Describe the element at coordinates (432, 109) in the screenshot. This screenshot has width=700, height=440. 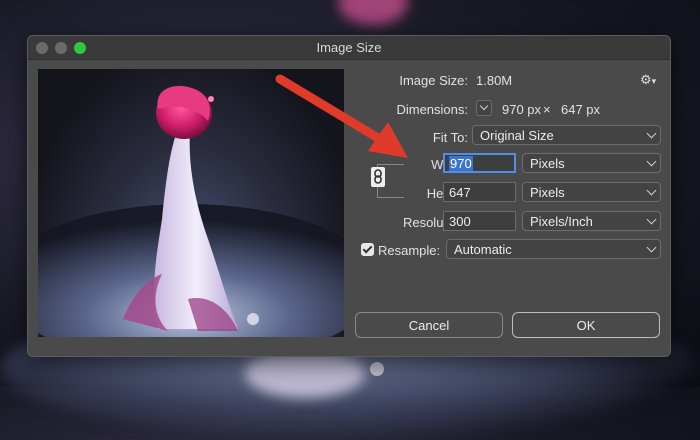
I see `dimensions-label: Dimensions:` at that location.